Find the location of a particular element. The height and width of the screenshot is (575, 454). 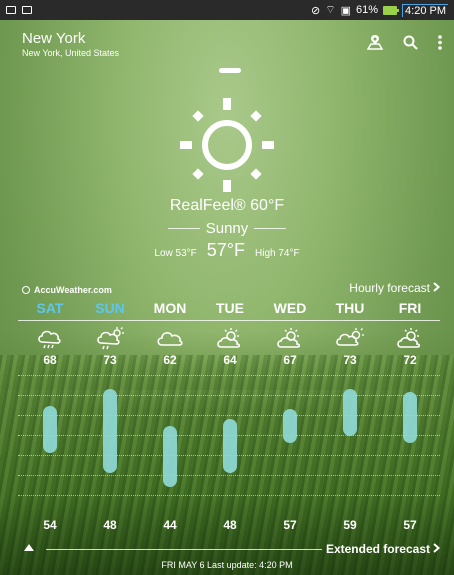

hourly-forecast-link: Hourly forecast is located at coordinates (395, 288).